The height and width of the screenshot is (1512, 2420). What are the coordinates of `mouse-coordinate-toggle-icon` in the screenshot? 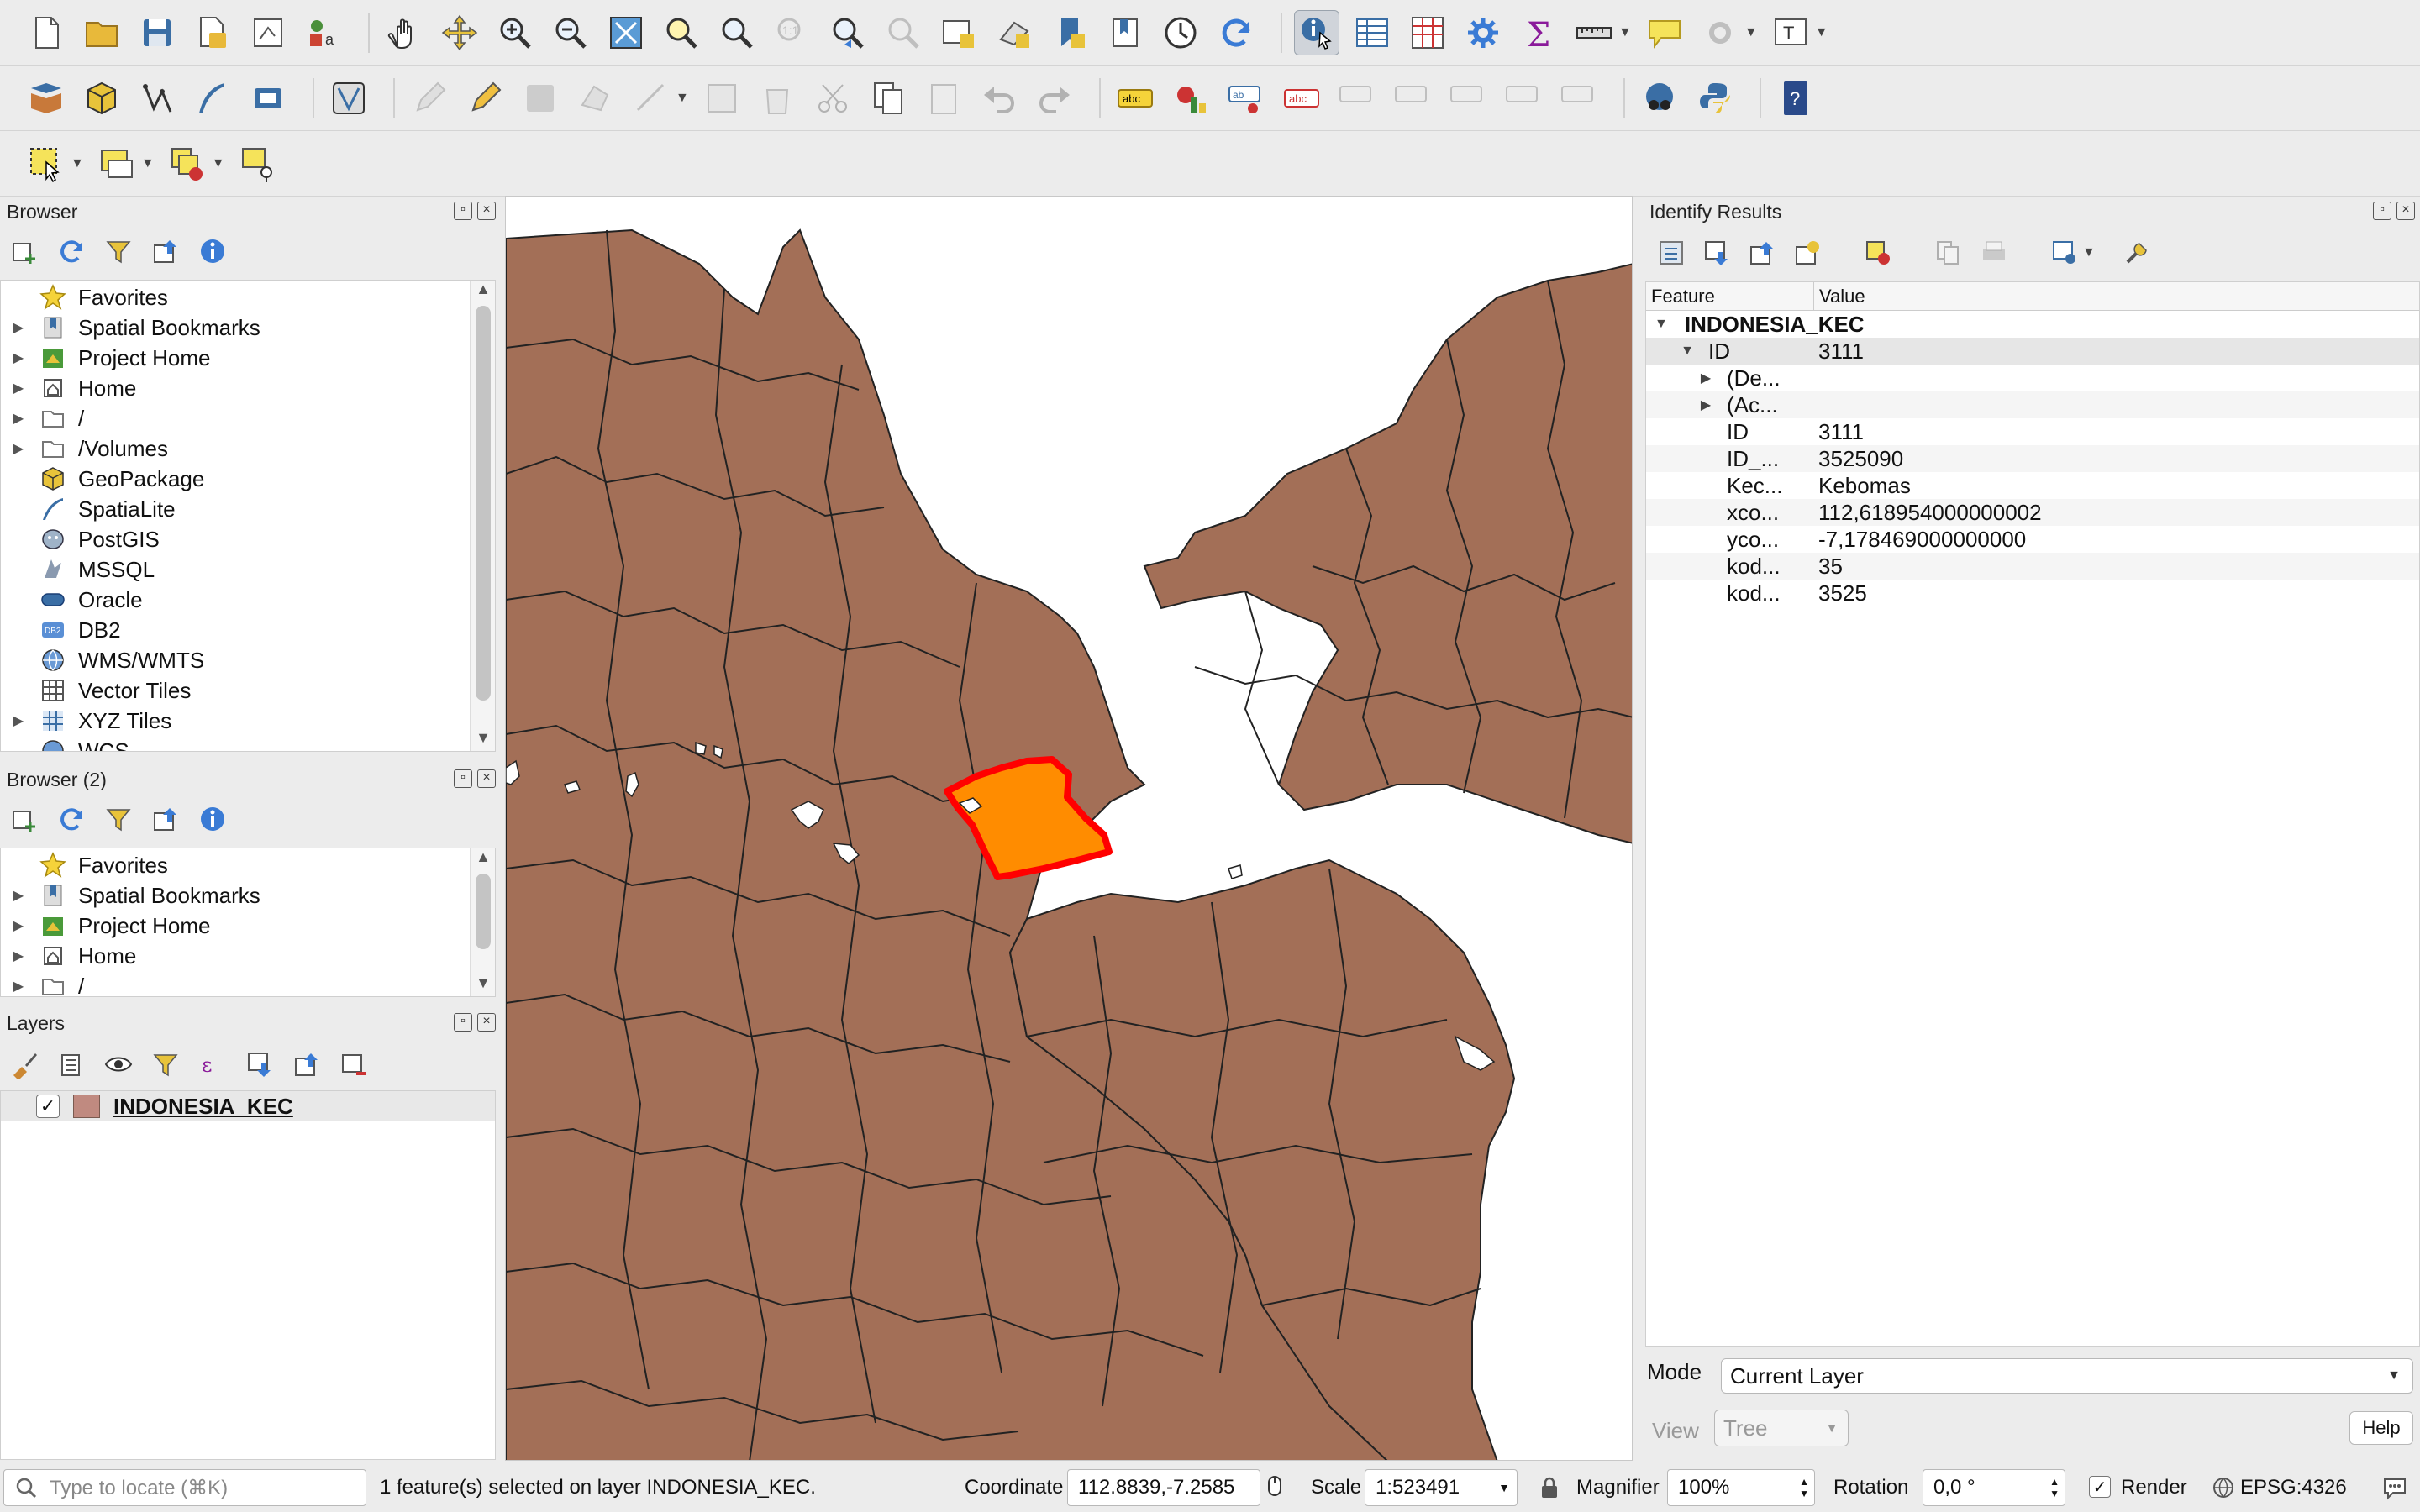 It's located at (1274, 1487).